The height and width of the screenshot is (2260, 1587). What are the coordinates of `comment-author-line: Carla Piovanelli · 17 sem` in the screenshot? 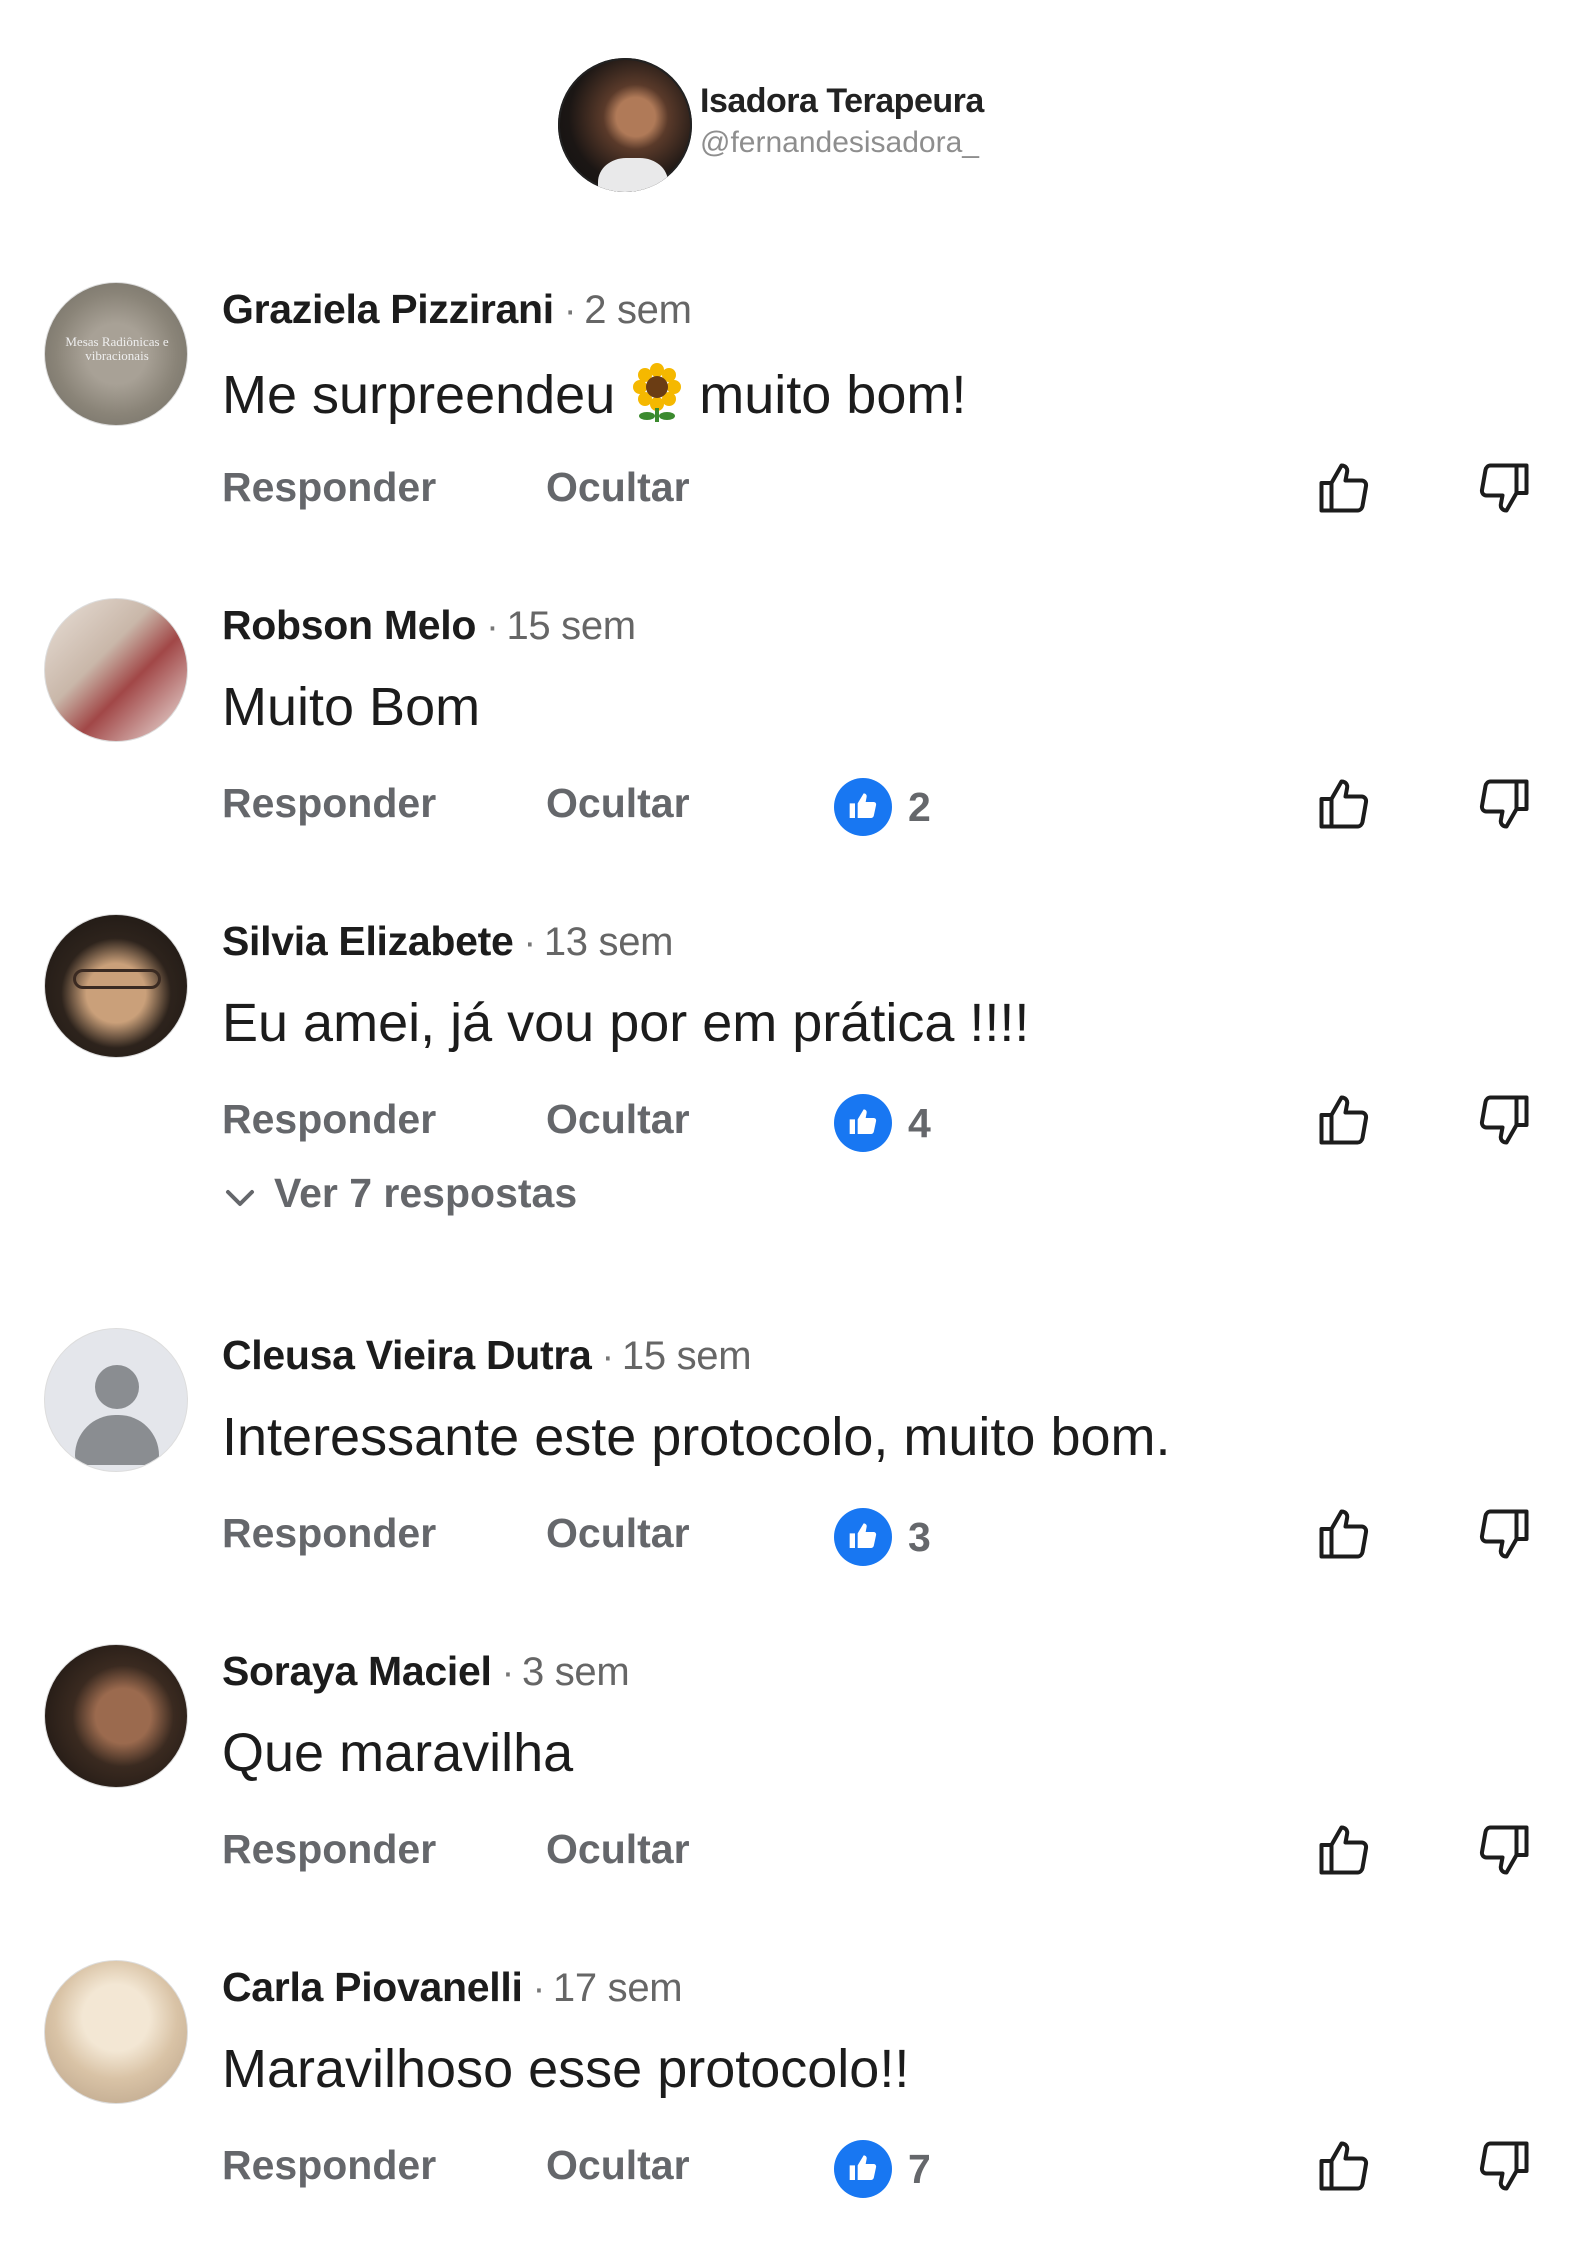 It's located at (452, 1987).